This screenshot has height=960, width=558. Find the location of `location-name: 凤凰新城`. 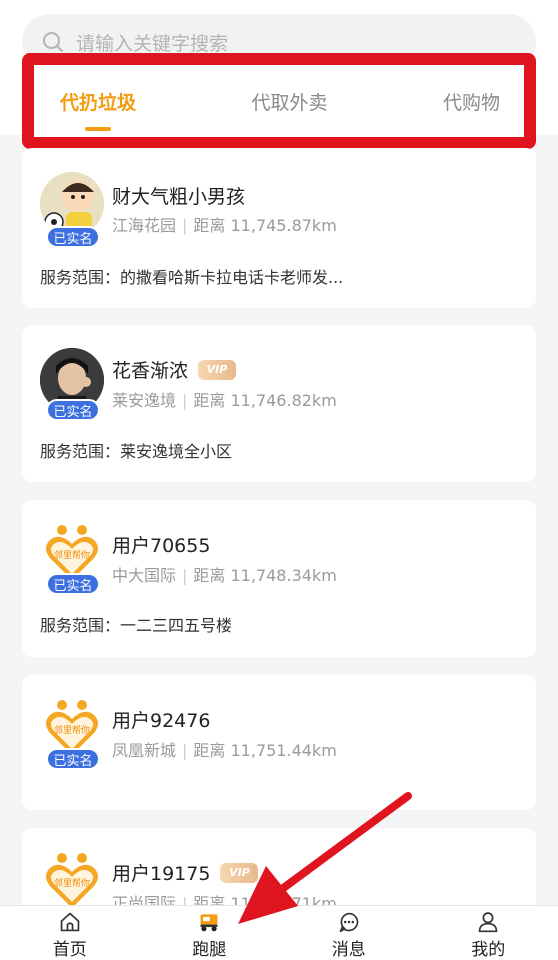

location-name: 凤凰新城 is located at coordinates (144, 750).